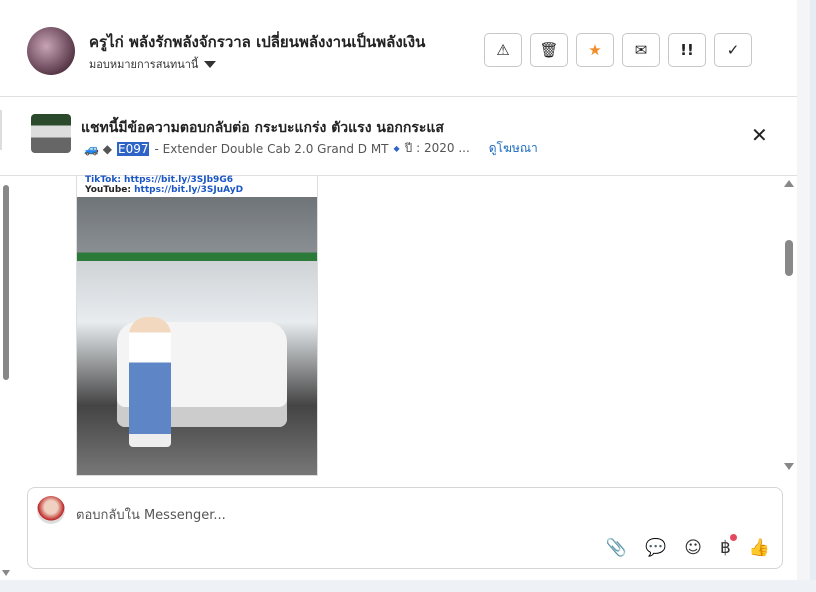  What do you see at coordinates (789, 466) in the screenshot?
I see `scroll-down-icon` at bounding box center [789, 466].